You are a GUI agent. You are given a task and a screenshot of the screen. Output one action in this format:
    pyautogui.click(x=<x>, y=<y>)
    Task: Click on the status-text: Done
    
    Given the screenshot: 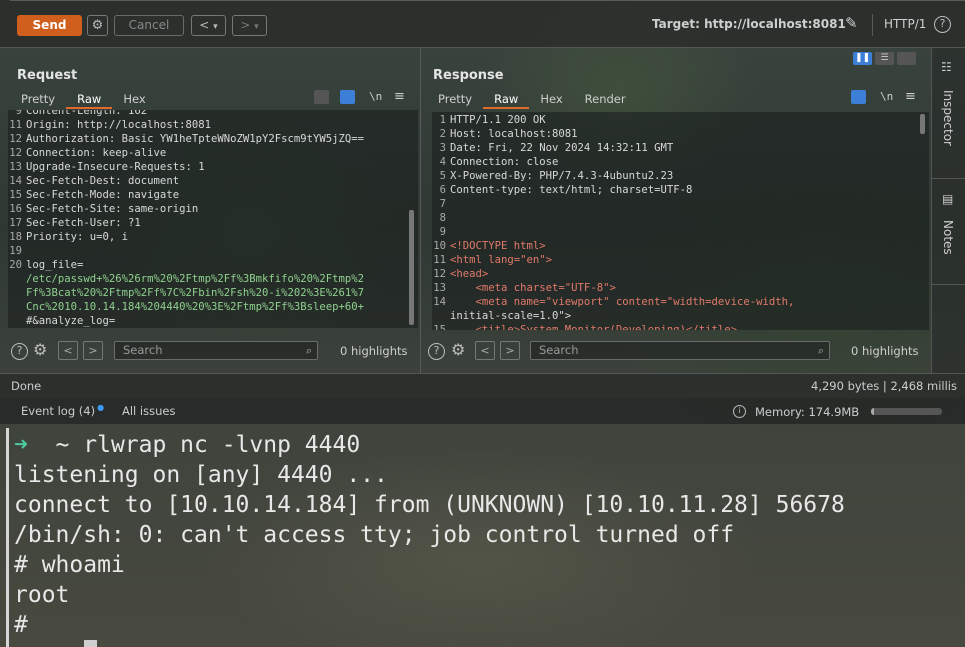 What is the action you would take?
    pyautogui.click(x=26, y=386)
    